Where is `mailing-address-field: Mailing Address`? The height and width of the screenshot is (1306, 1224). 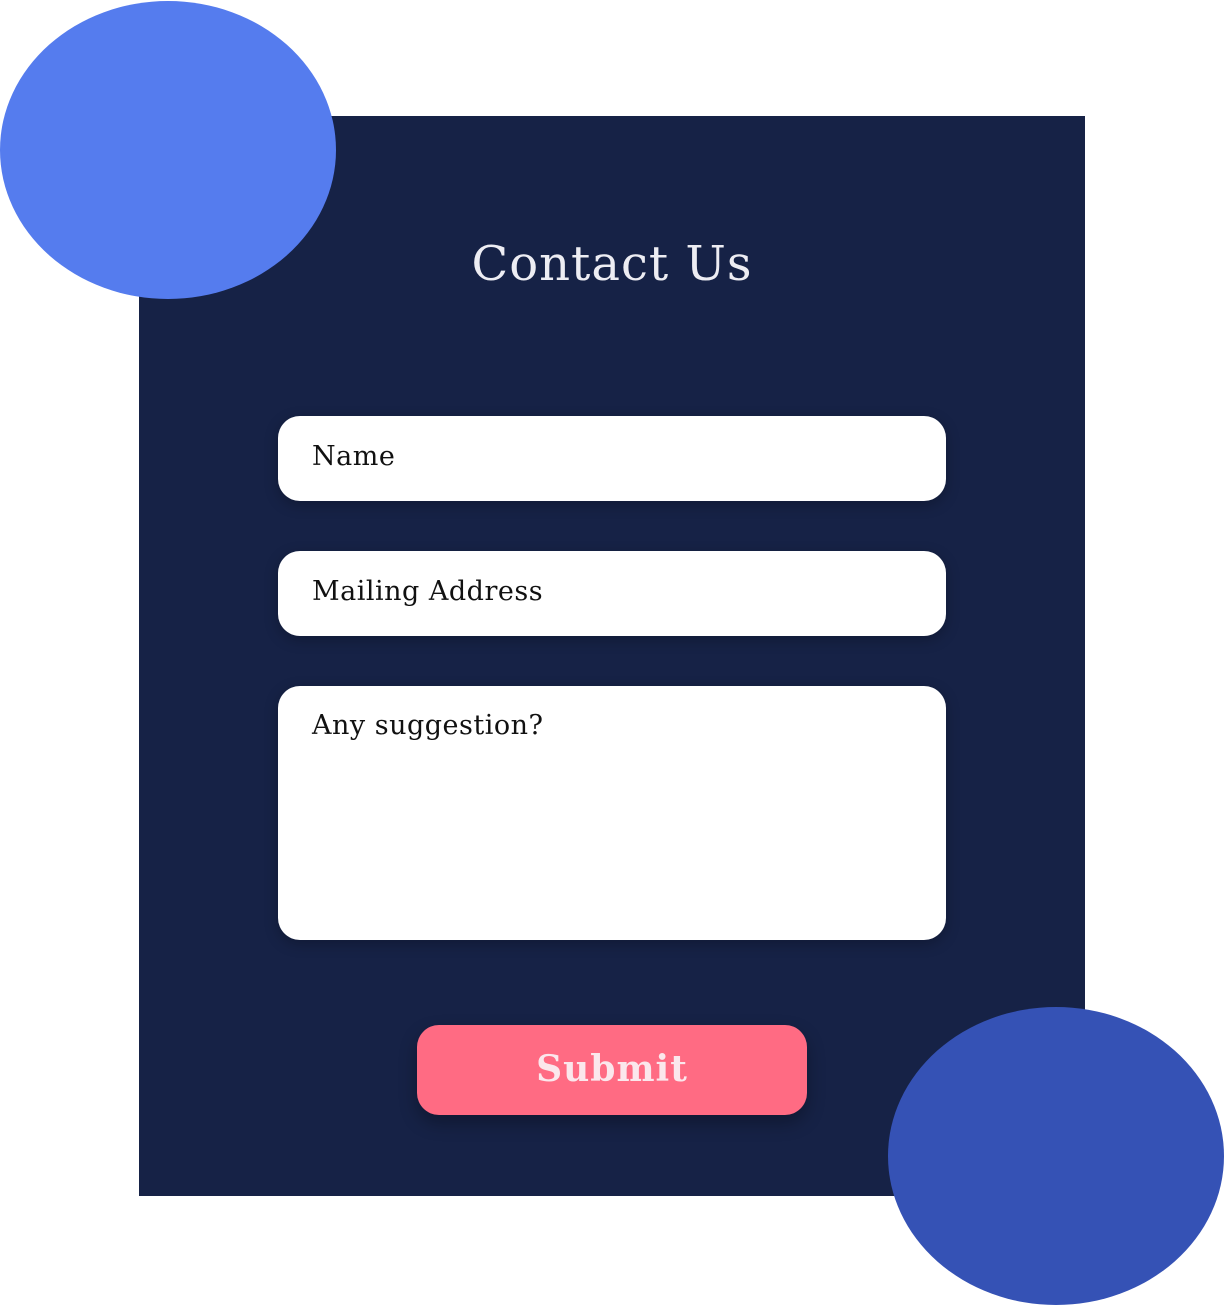
mailing-address-field: Mailing Address is located at coordinates (612, 593).